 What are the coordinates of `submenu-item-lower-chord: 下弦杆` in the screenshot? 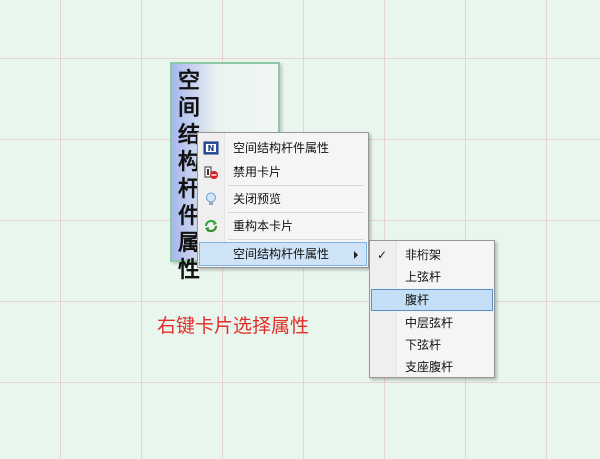 It's located at (432, 345).